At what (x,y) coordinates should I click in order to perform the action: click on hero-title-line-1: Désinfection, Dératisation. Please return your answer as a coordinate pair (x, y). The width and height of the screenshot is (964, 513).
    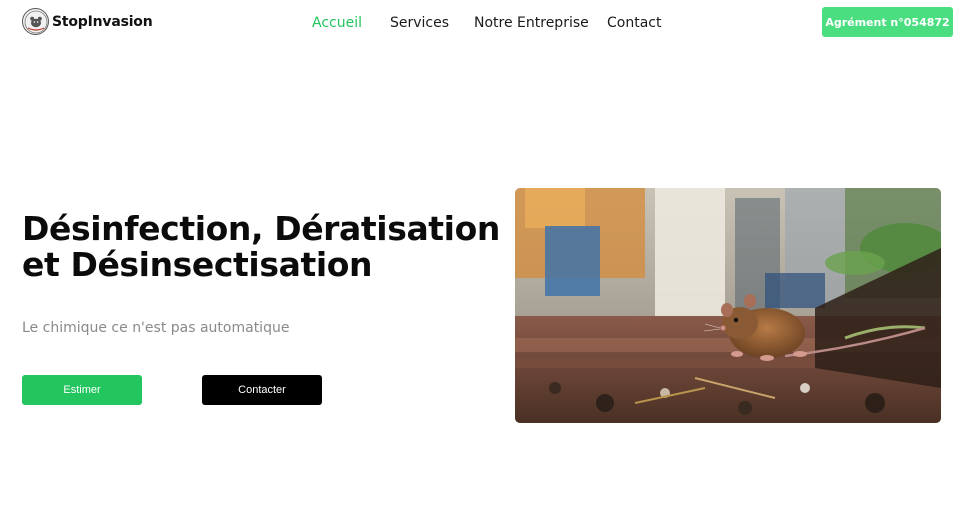
    Looking at the image, I should click on (261, 228).